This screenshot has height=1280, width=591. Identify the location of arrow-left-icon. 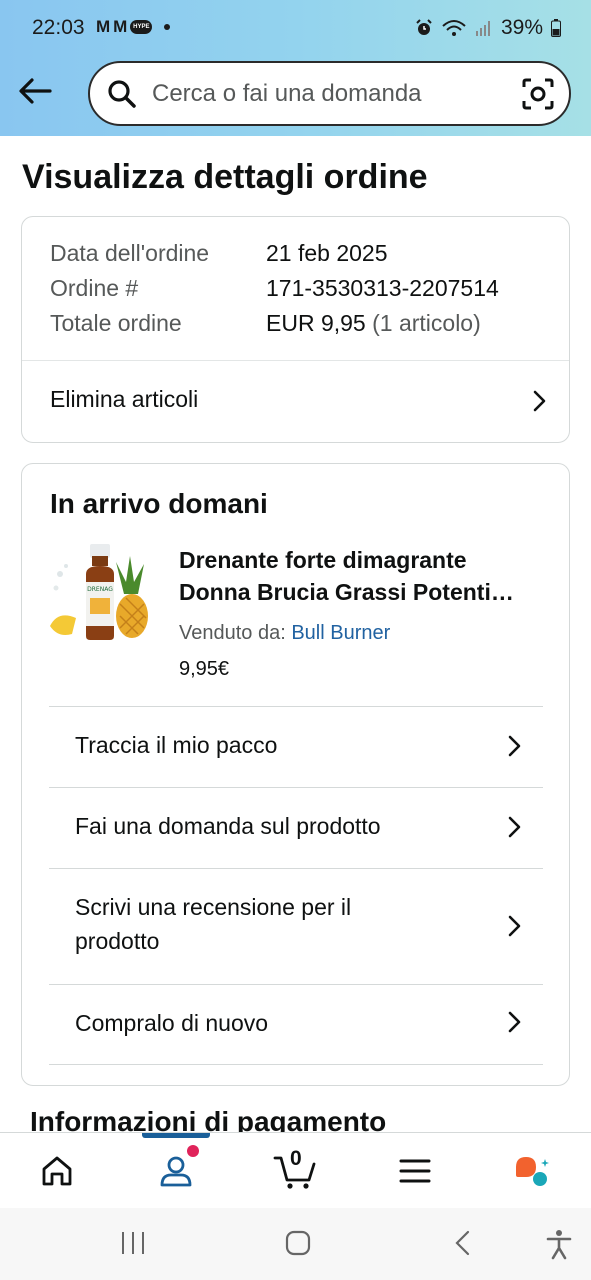
(35, 91).